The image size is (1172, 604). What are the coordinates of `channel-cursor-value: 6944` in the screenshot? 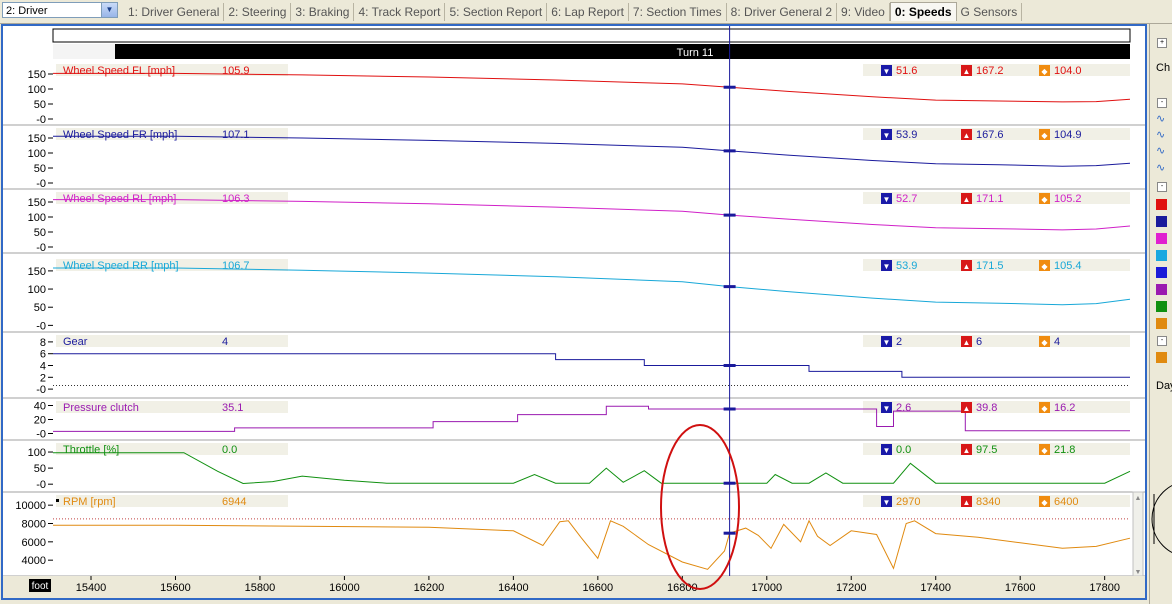 It's located at (234, 502).